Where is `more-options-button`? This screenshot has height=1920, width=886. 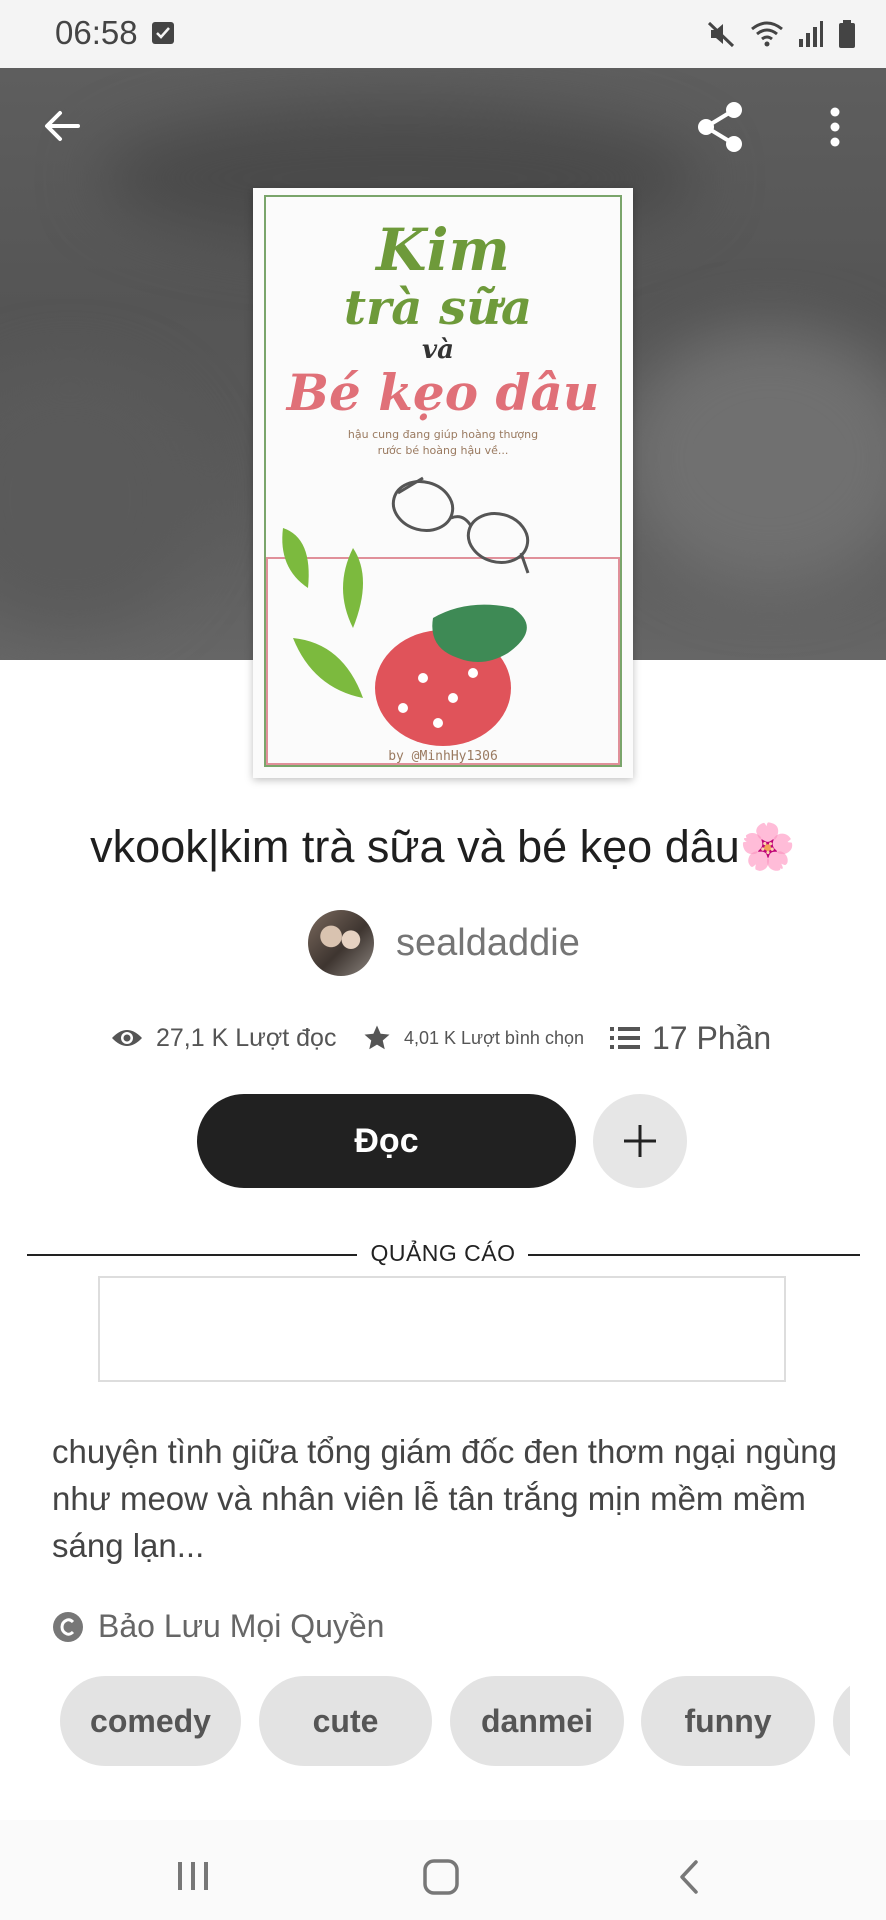
more-options-button is located at coordinates (835, 127).